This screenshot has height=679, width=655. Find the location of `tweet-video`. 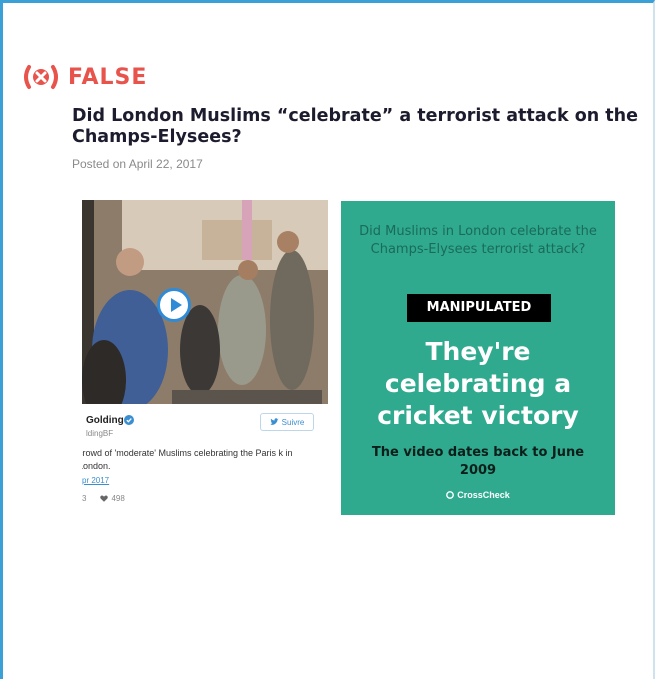

tweet-video is located at coordinates (205, 302).